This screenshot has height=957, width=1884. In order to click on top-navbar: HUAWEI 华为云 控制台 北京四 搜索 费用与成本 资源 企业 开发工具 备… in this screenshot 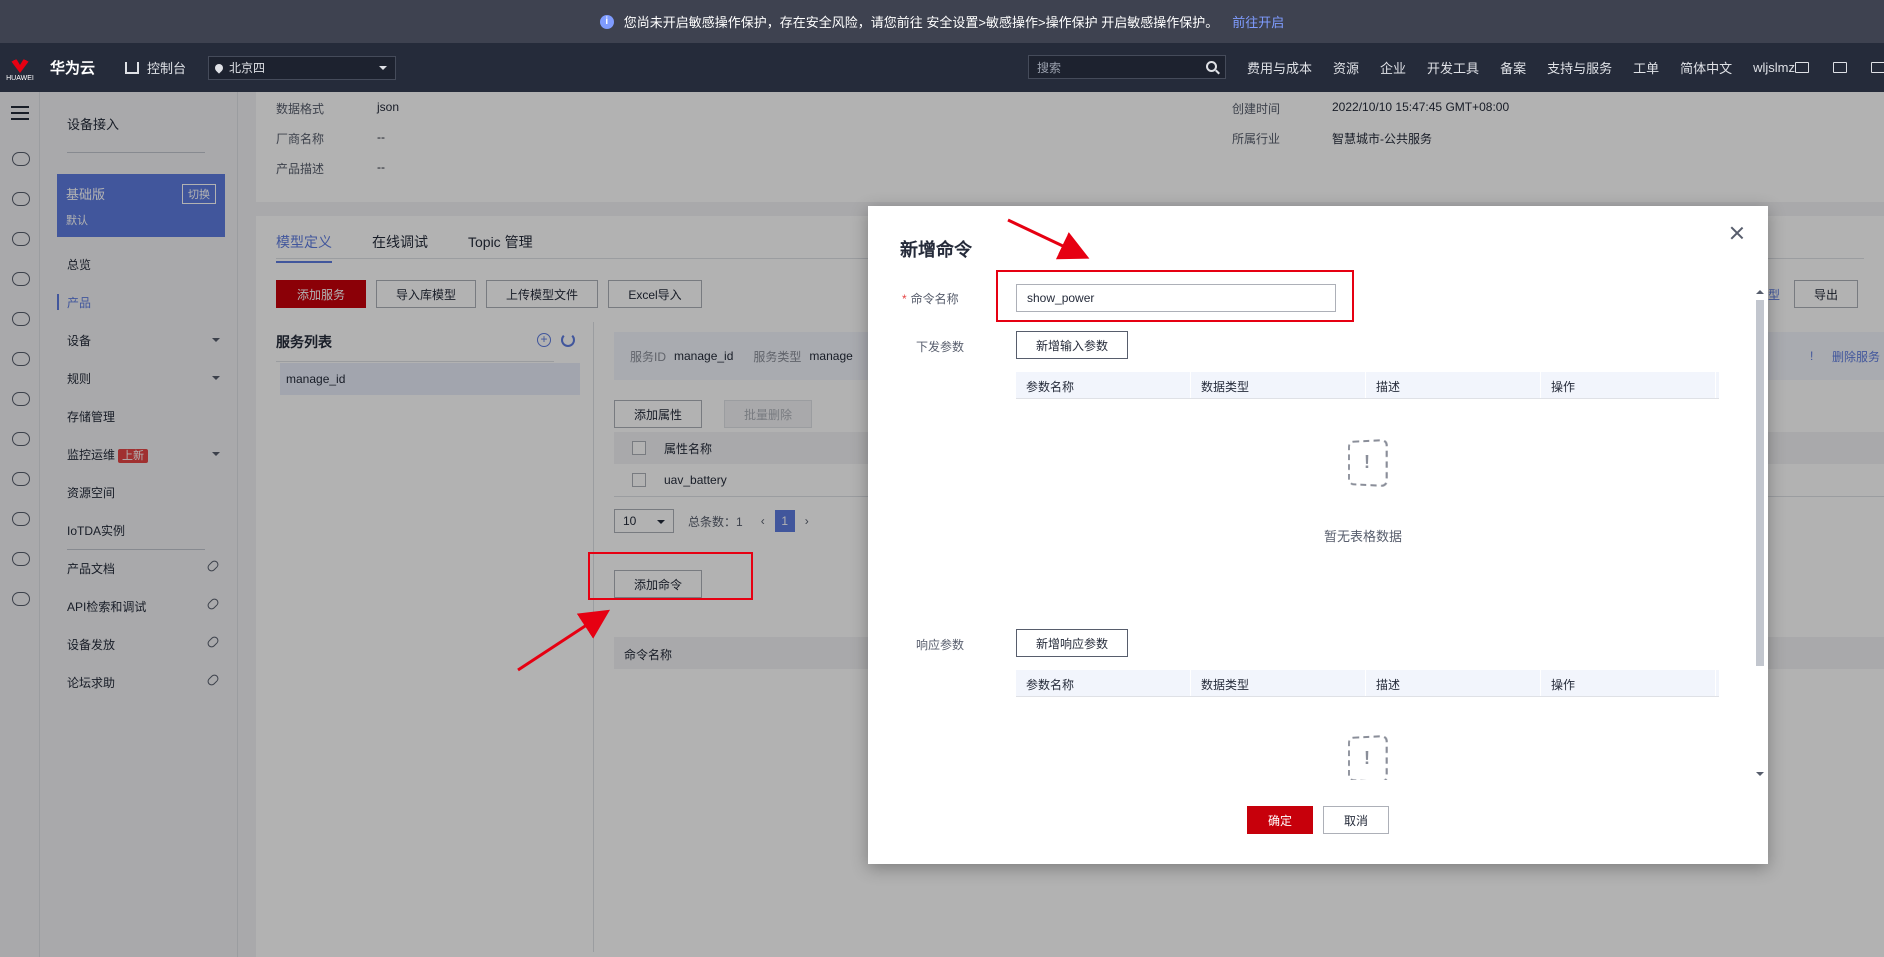, I will do `click(942, 67)`.